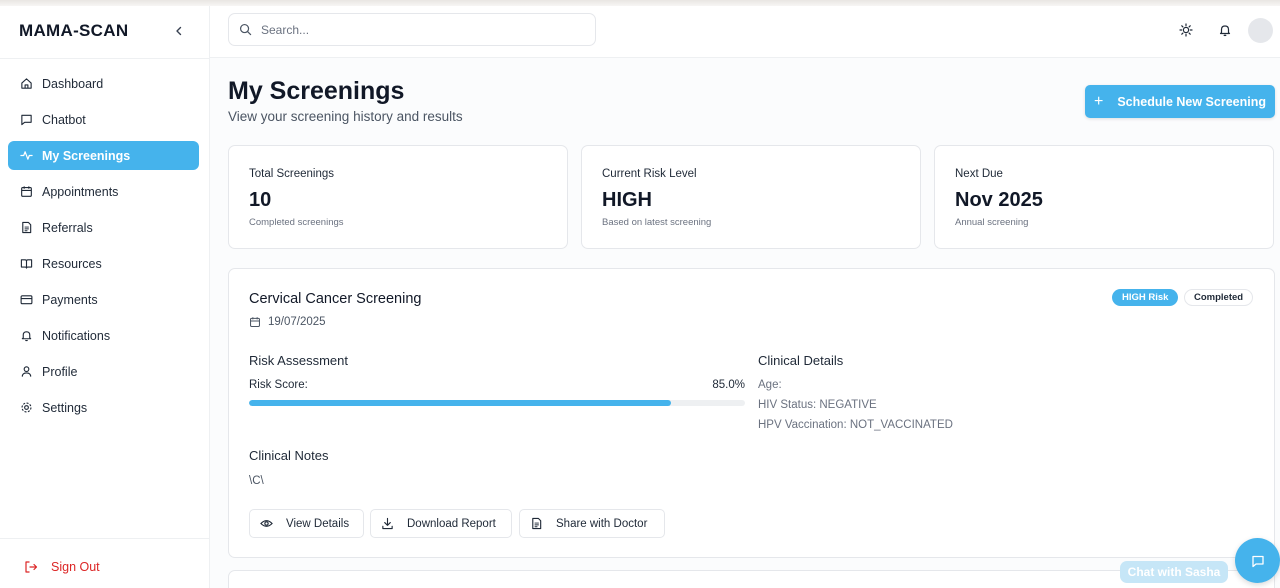  What do you see at coordinates (103, 227) in the screenshot?
I see `sidebar-item-referrals: Referrals` at bounding box center [103, 227].